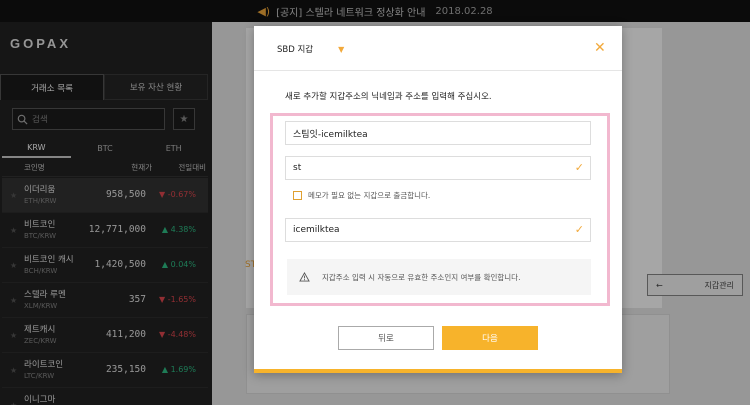  Describe the element at coordinates (438, 168) in the screenshot. I see `address-field: st ✓` at that location.